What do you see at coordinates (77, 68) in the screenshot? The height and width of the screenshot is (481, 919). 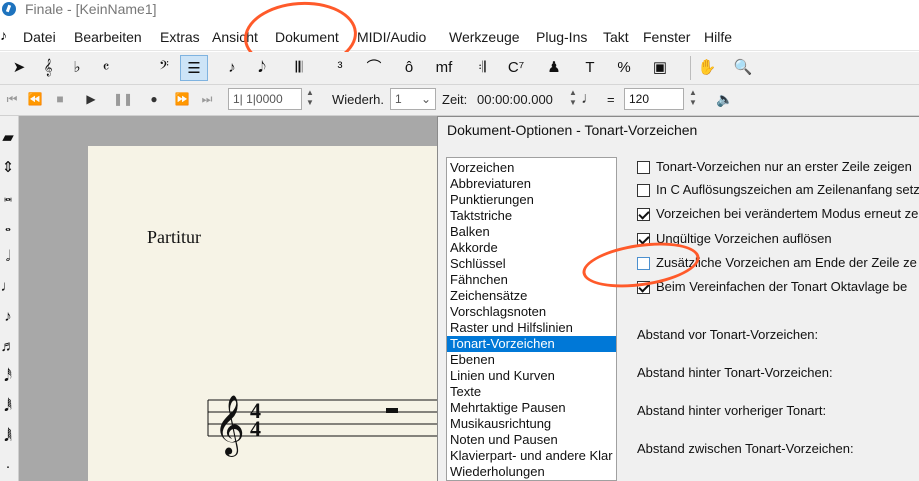 I see `key-signature-tool-icon: ♭` at bounding box center [77, 68].